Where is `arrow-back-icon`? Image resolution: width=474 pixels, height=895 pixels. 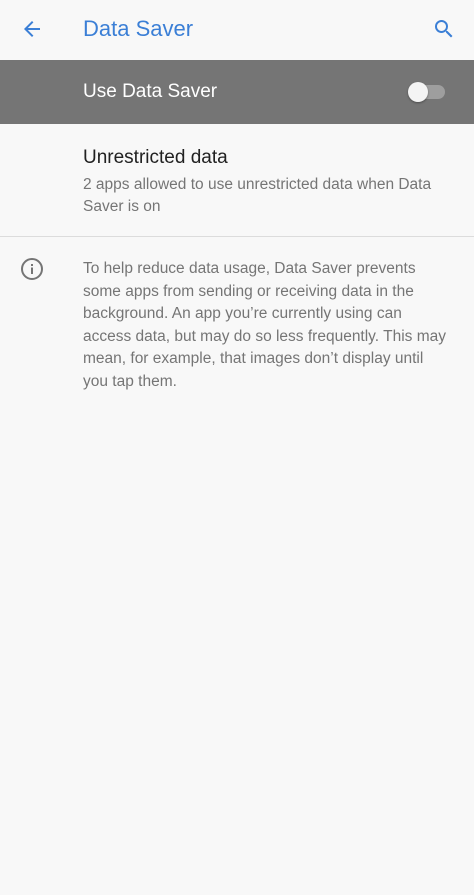
arrow-back-icon is located at coordinates (32, 29).